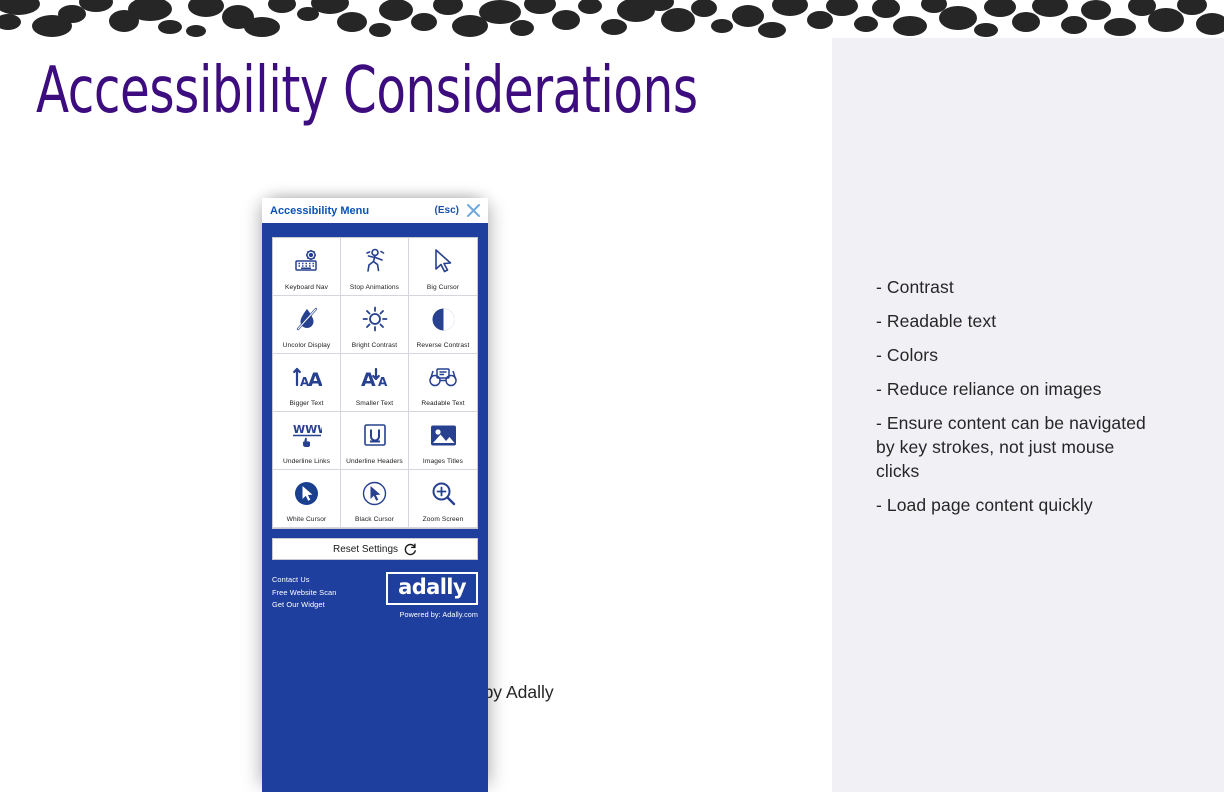  What do you see at coordinates (443, 493) in the screenshot?
I see `magnifier-plus-icon` at bounding box center [443, 493].